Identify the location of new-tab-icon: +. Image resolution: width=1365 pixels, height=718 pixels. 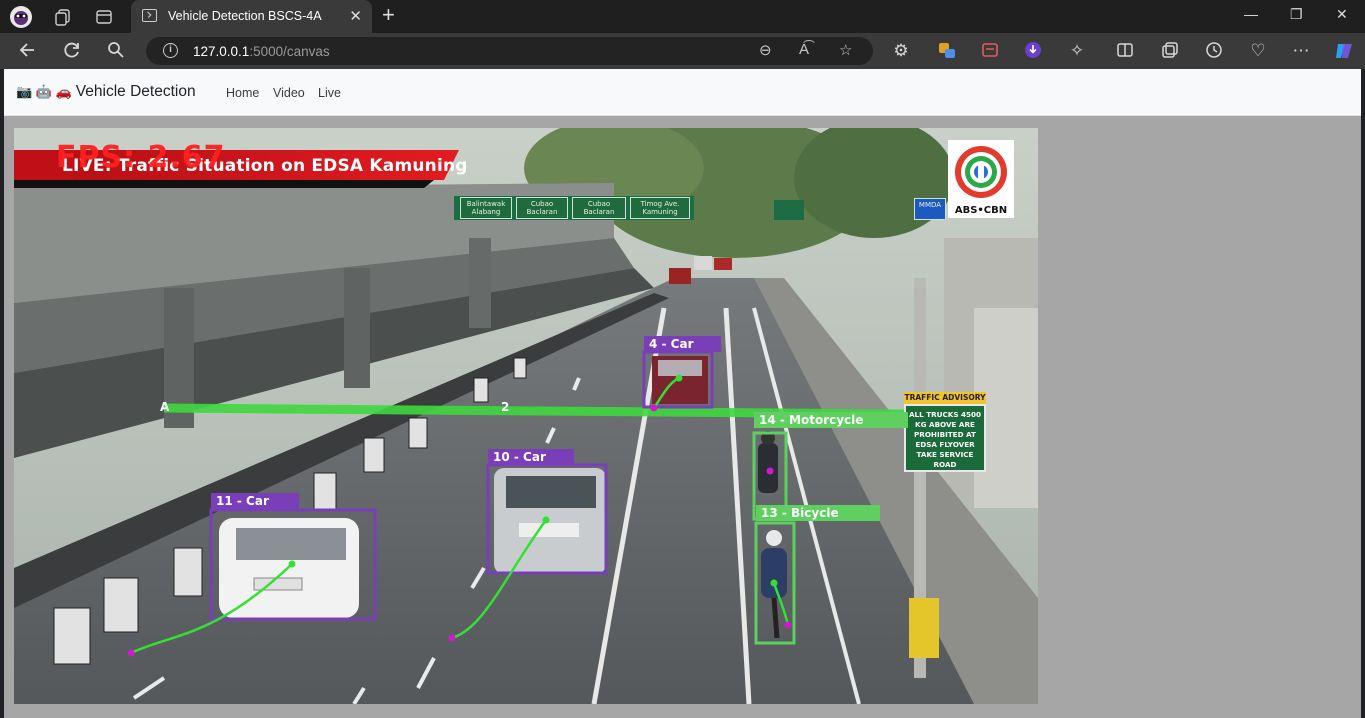
(388, 15).